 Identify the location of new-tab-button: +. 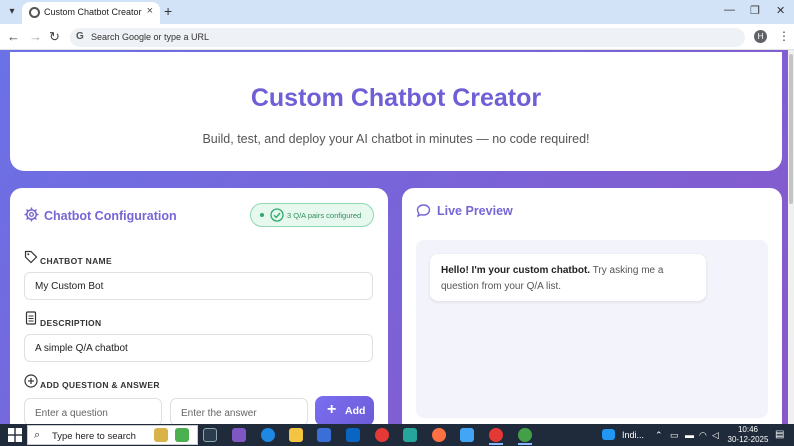
(168, 11).